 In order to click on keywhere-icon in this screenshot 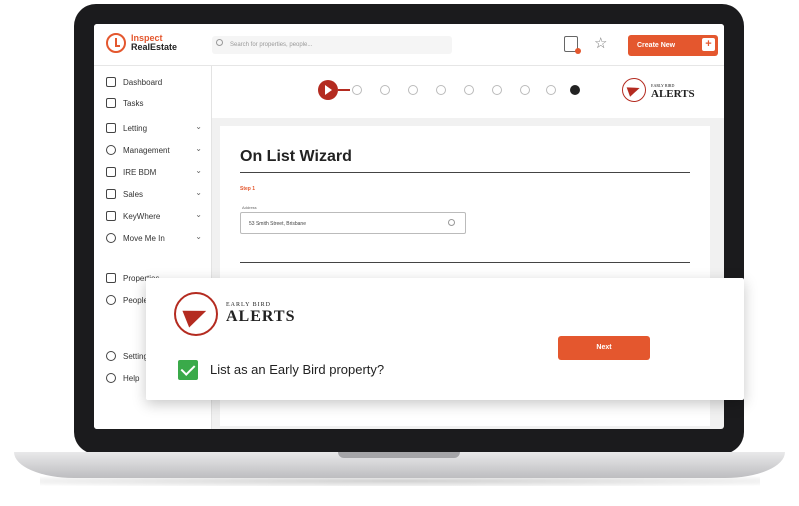, I will do `click(111, 216)`.